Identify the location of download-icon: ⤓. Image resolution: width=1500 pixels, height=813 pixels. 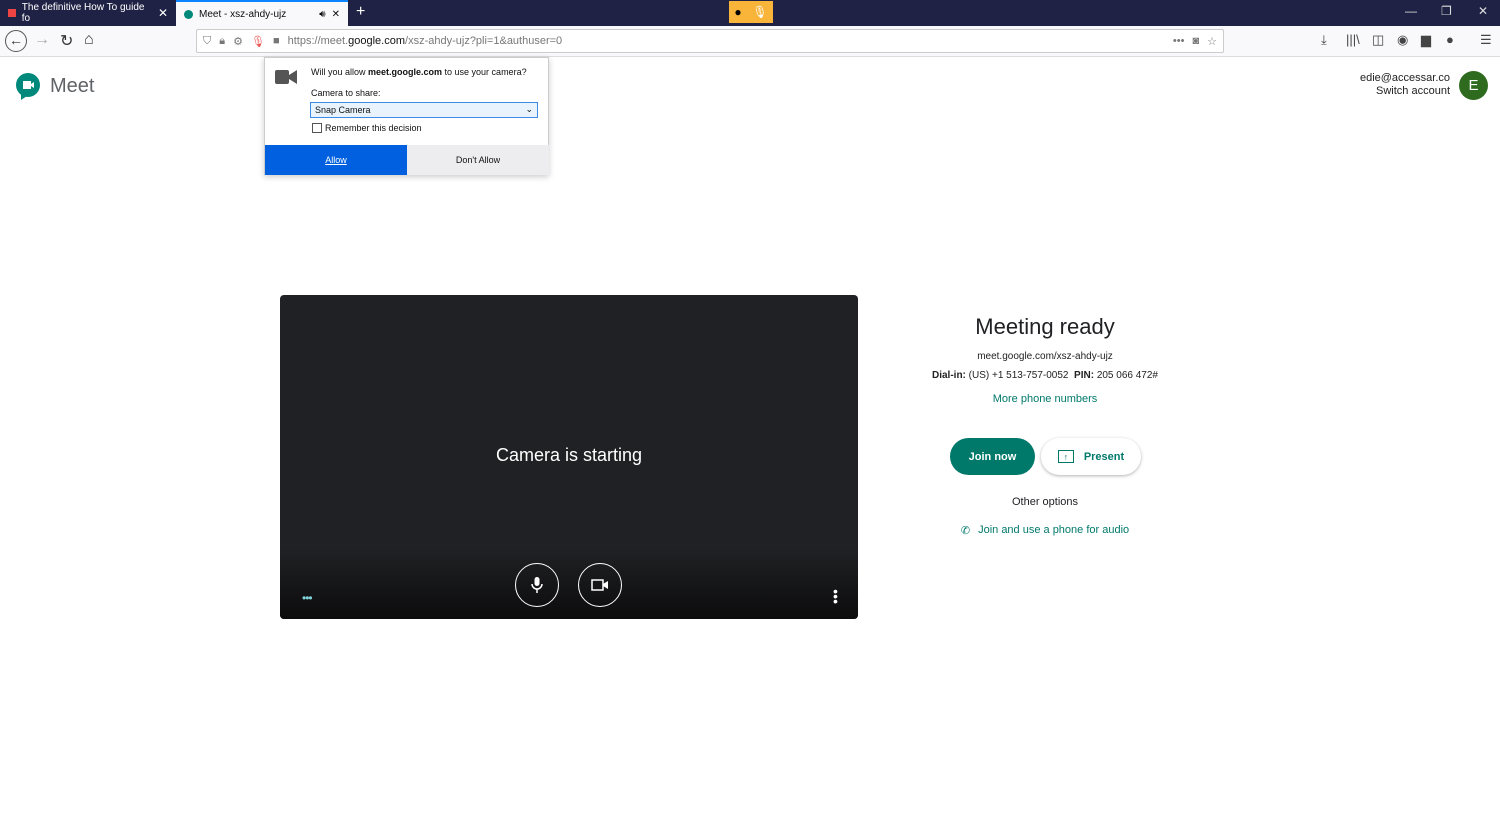
(1324, 40).